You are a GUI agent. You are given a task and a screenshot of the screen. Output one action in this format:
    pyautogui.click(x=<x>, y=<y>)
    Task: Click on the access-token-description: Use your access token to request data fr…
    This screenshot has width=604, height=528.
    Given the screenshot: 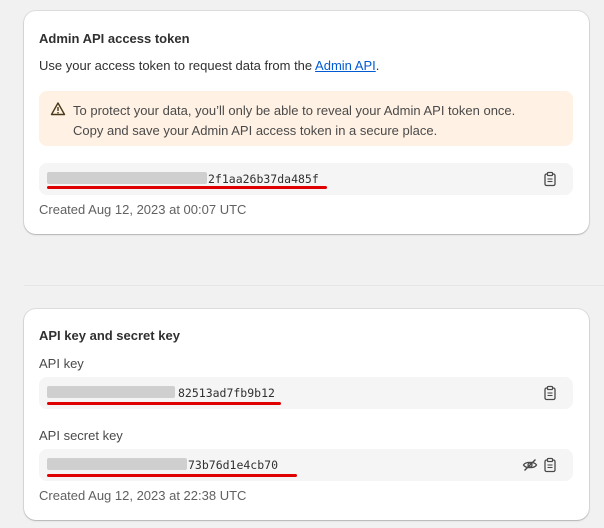 What is the action you would take?
    pyautogui.click(x=209, y=65)
    